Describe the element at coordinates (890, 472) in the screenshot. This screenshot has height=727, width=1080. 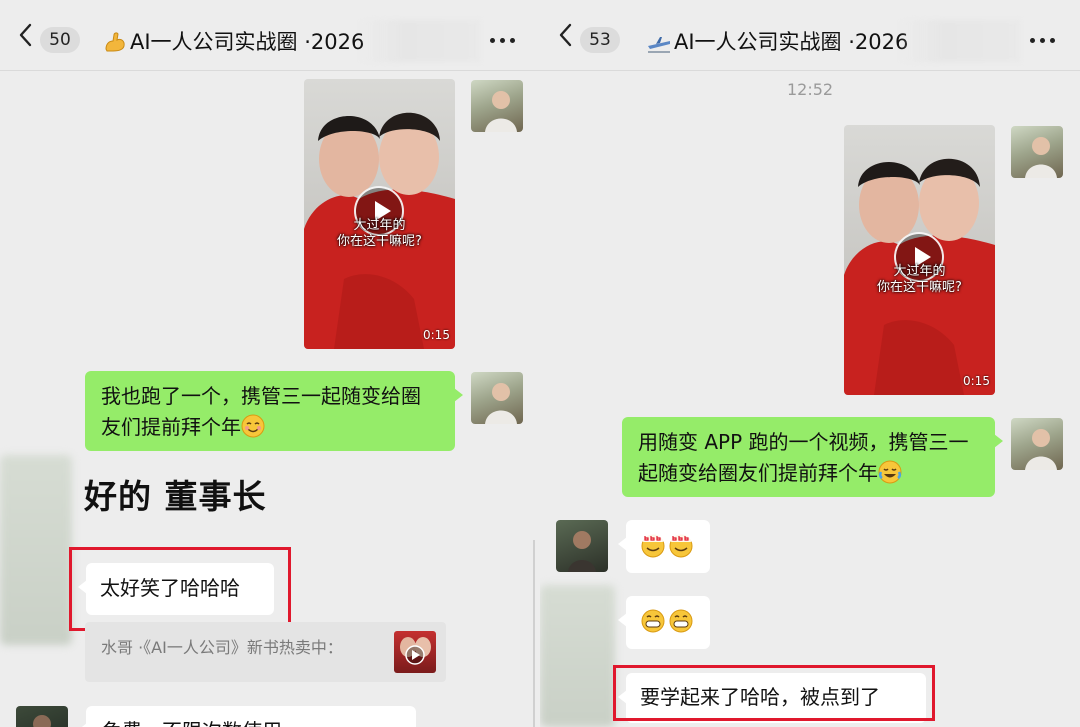
I see `tears-of-joy-emoji-icon` at that location.